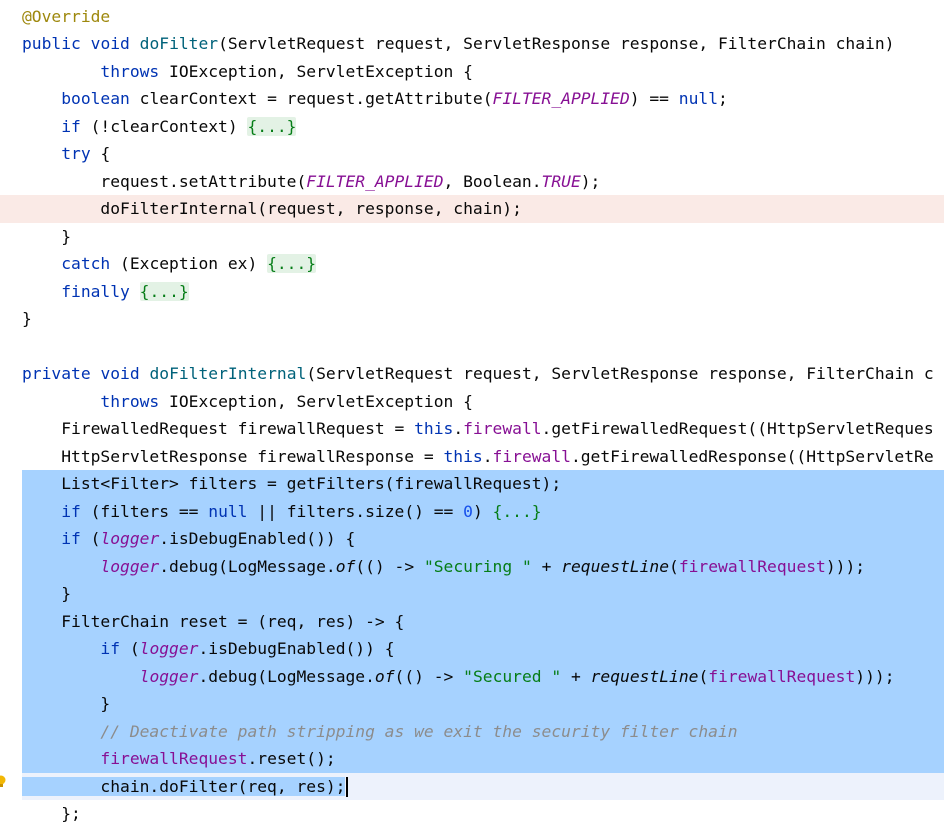 This screenshot has width=944, height=828. I want to click on code-token: };, so click(51, 813).